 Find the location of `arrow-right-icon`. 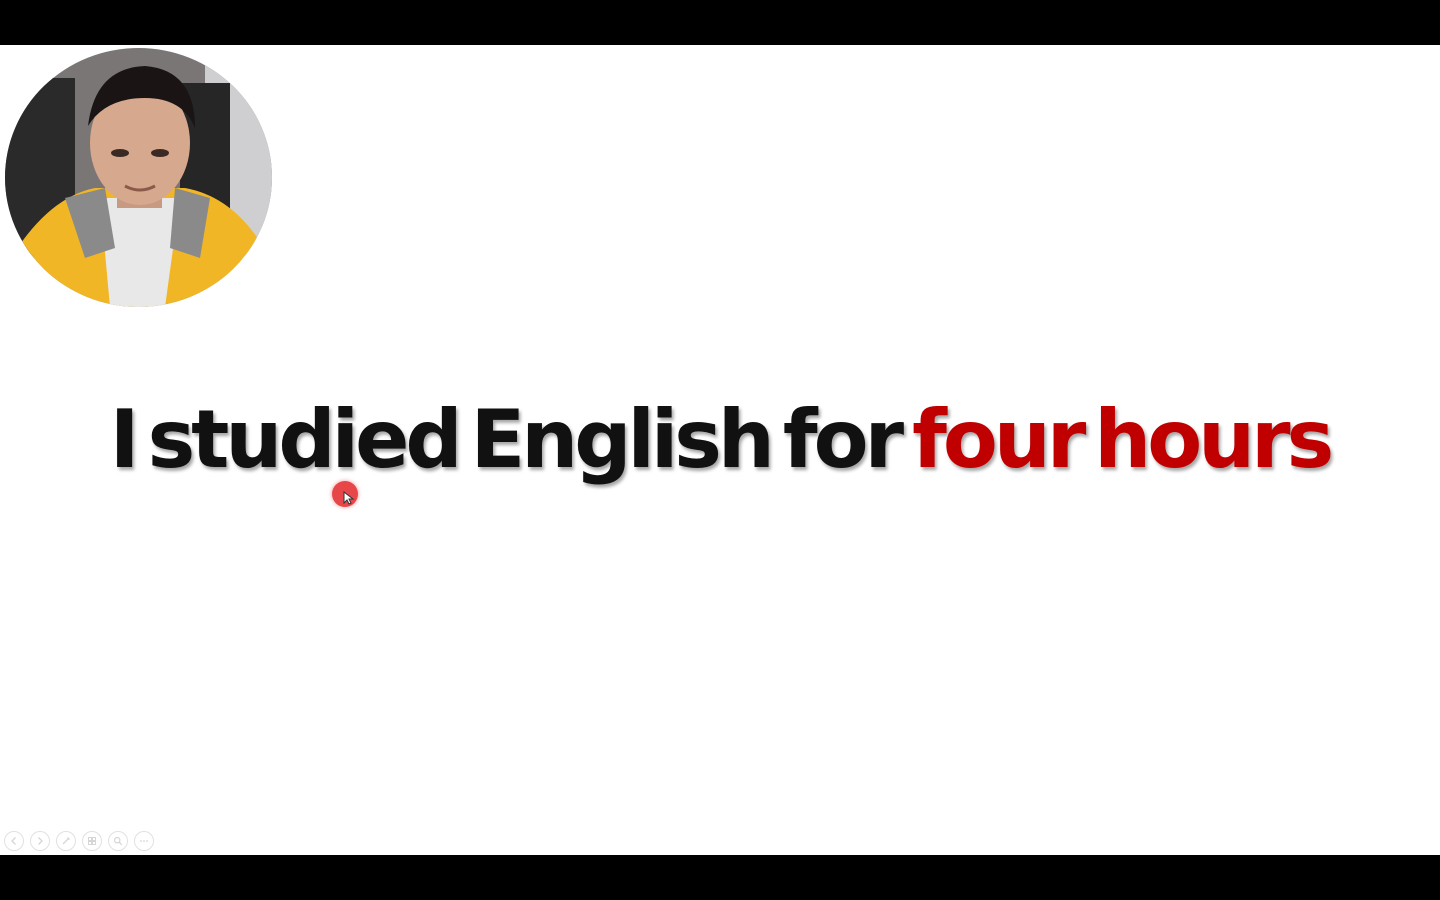

arrow-right-icon is located at coordinates (40, 841).